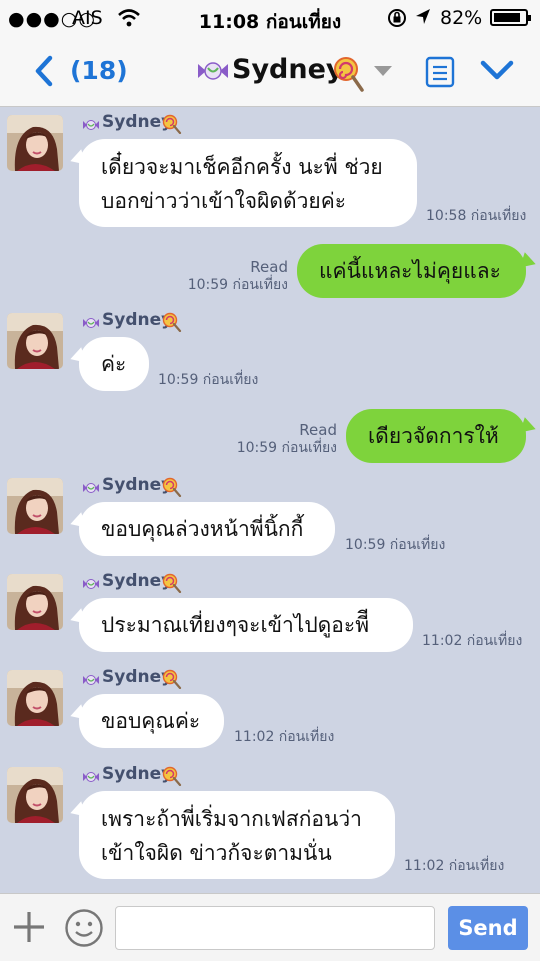  What do you see at coordinates (288, 69) in the screenshot?
I see `contact-name: Sydney` at bounding box center [288, 69].